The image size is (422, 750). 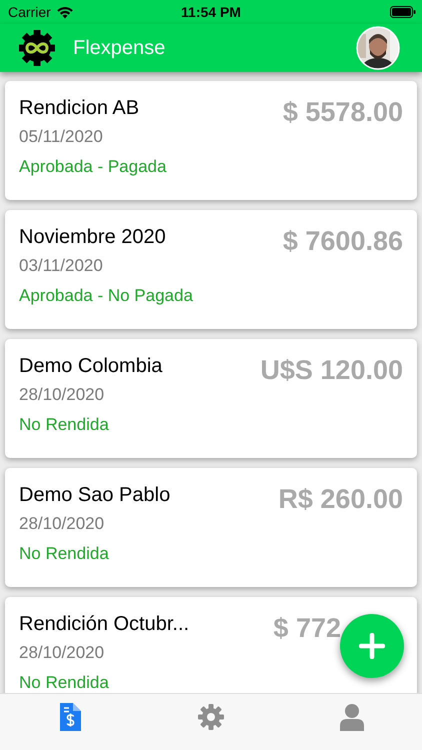 I want to click on report-title: Rendicion AB, so click(x=79, y=108).